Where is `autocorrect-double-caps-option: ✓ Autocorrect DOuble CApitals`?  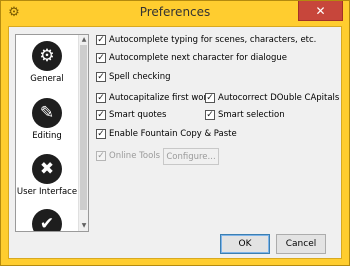 autocorrect-double-caps-option: ✓ Autocorrect DOuble CApitals is located at coordinates (272, 98).